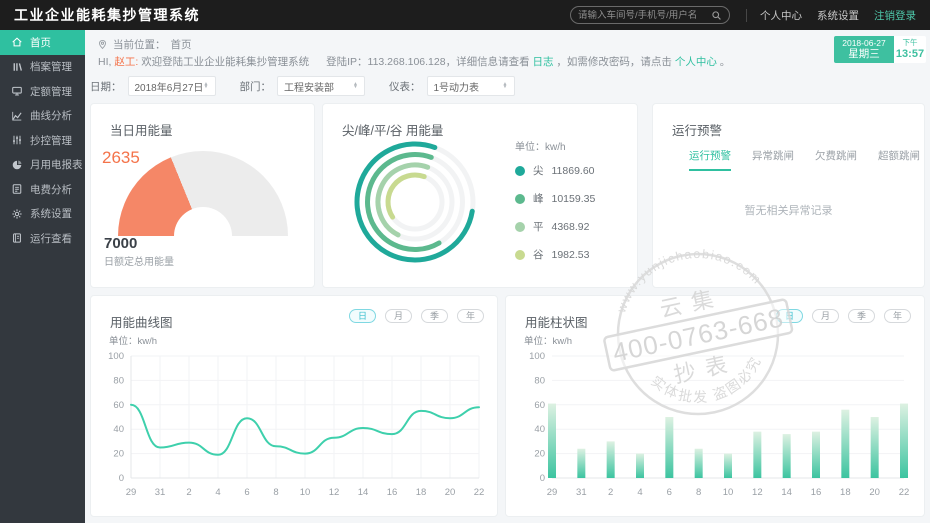 Image resolution: width=930 pixels, height=523 pixels. Describe the element at coordinates (17, 67) in the screenshot. I see `archive-icon` at that location.